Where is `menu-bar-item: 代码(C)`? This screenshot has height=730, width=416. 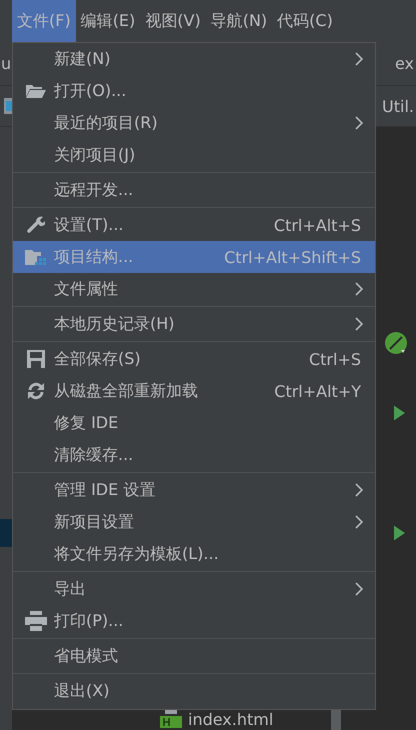 menu-bar-item: 代码(C) is located at coordinates (305, 21).